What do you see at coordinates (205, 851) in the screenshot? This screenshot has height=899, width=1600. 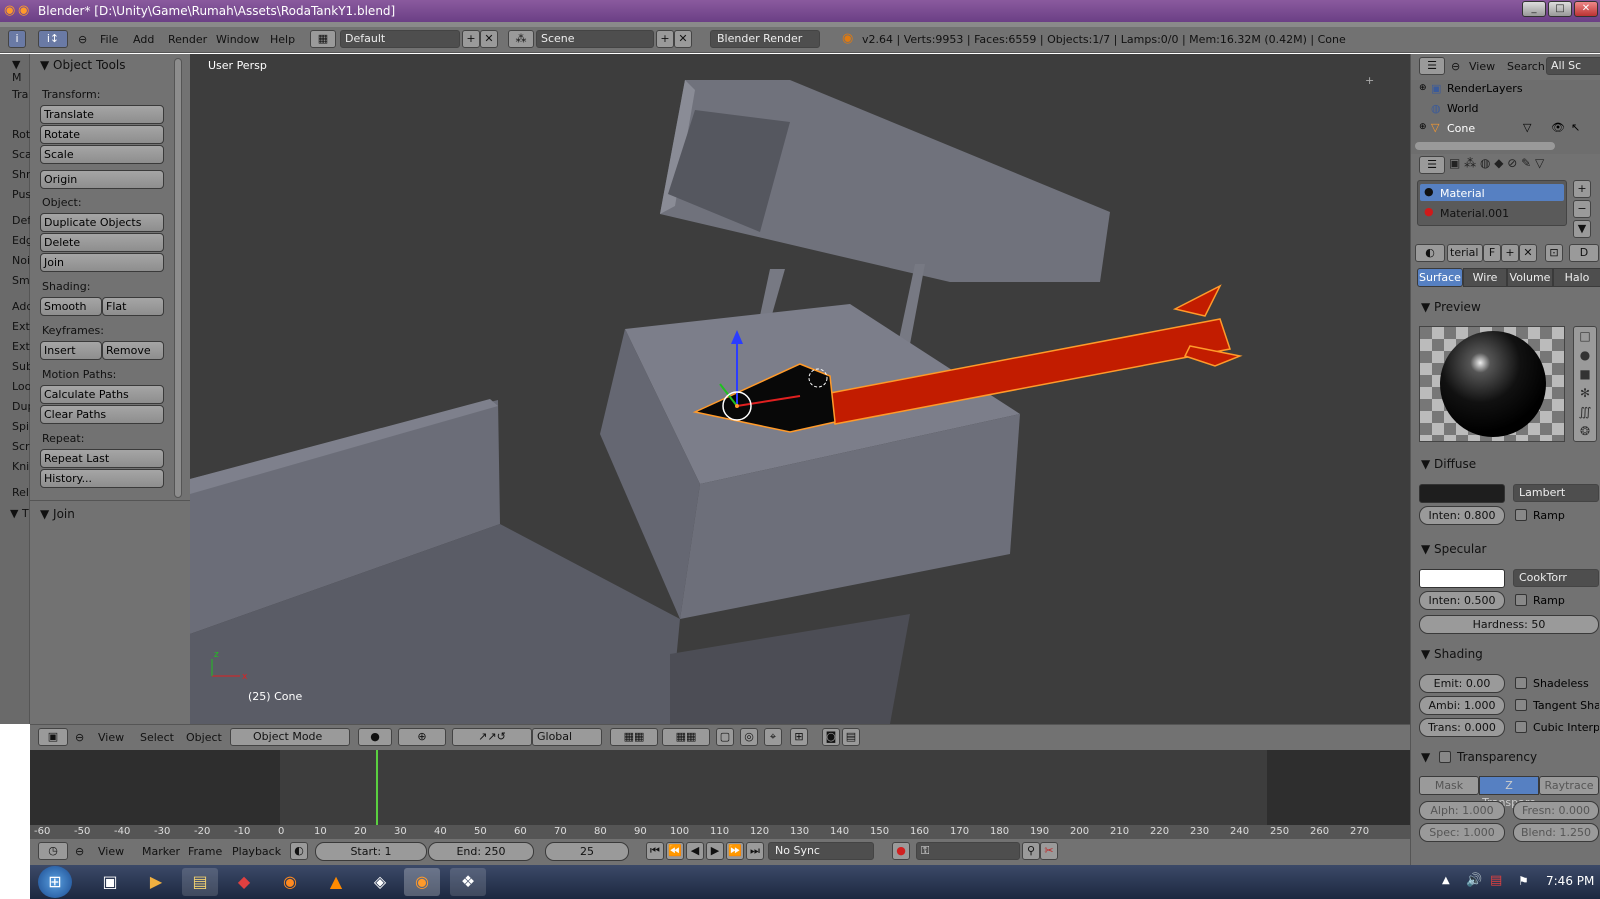 I see `menu-frame: Frame` at bounding box center [205, 851].